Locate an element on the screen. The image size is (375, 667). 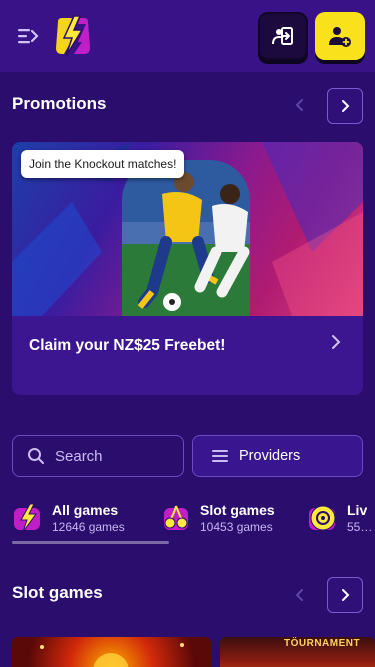
promotion-tooltip: Join the Knockout matches! is located at coordinates (103, 164).